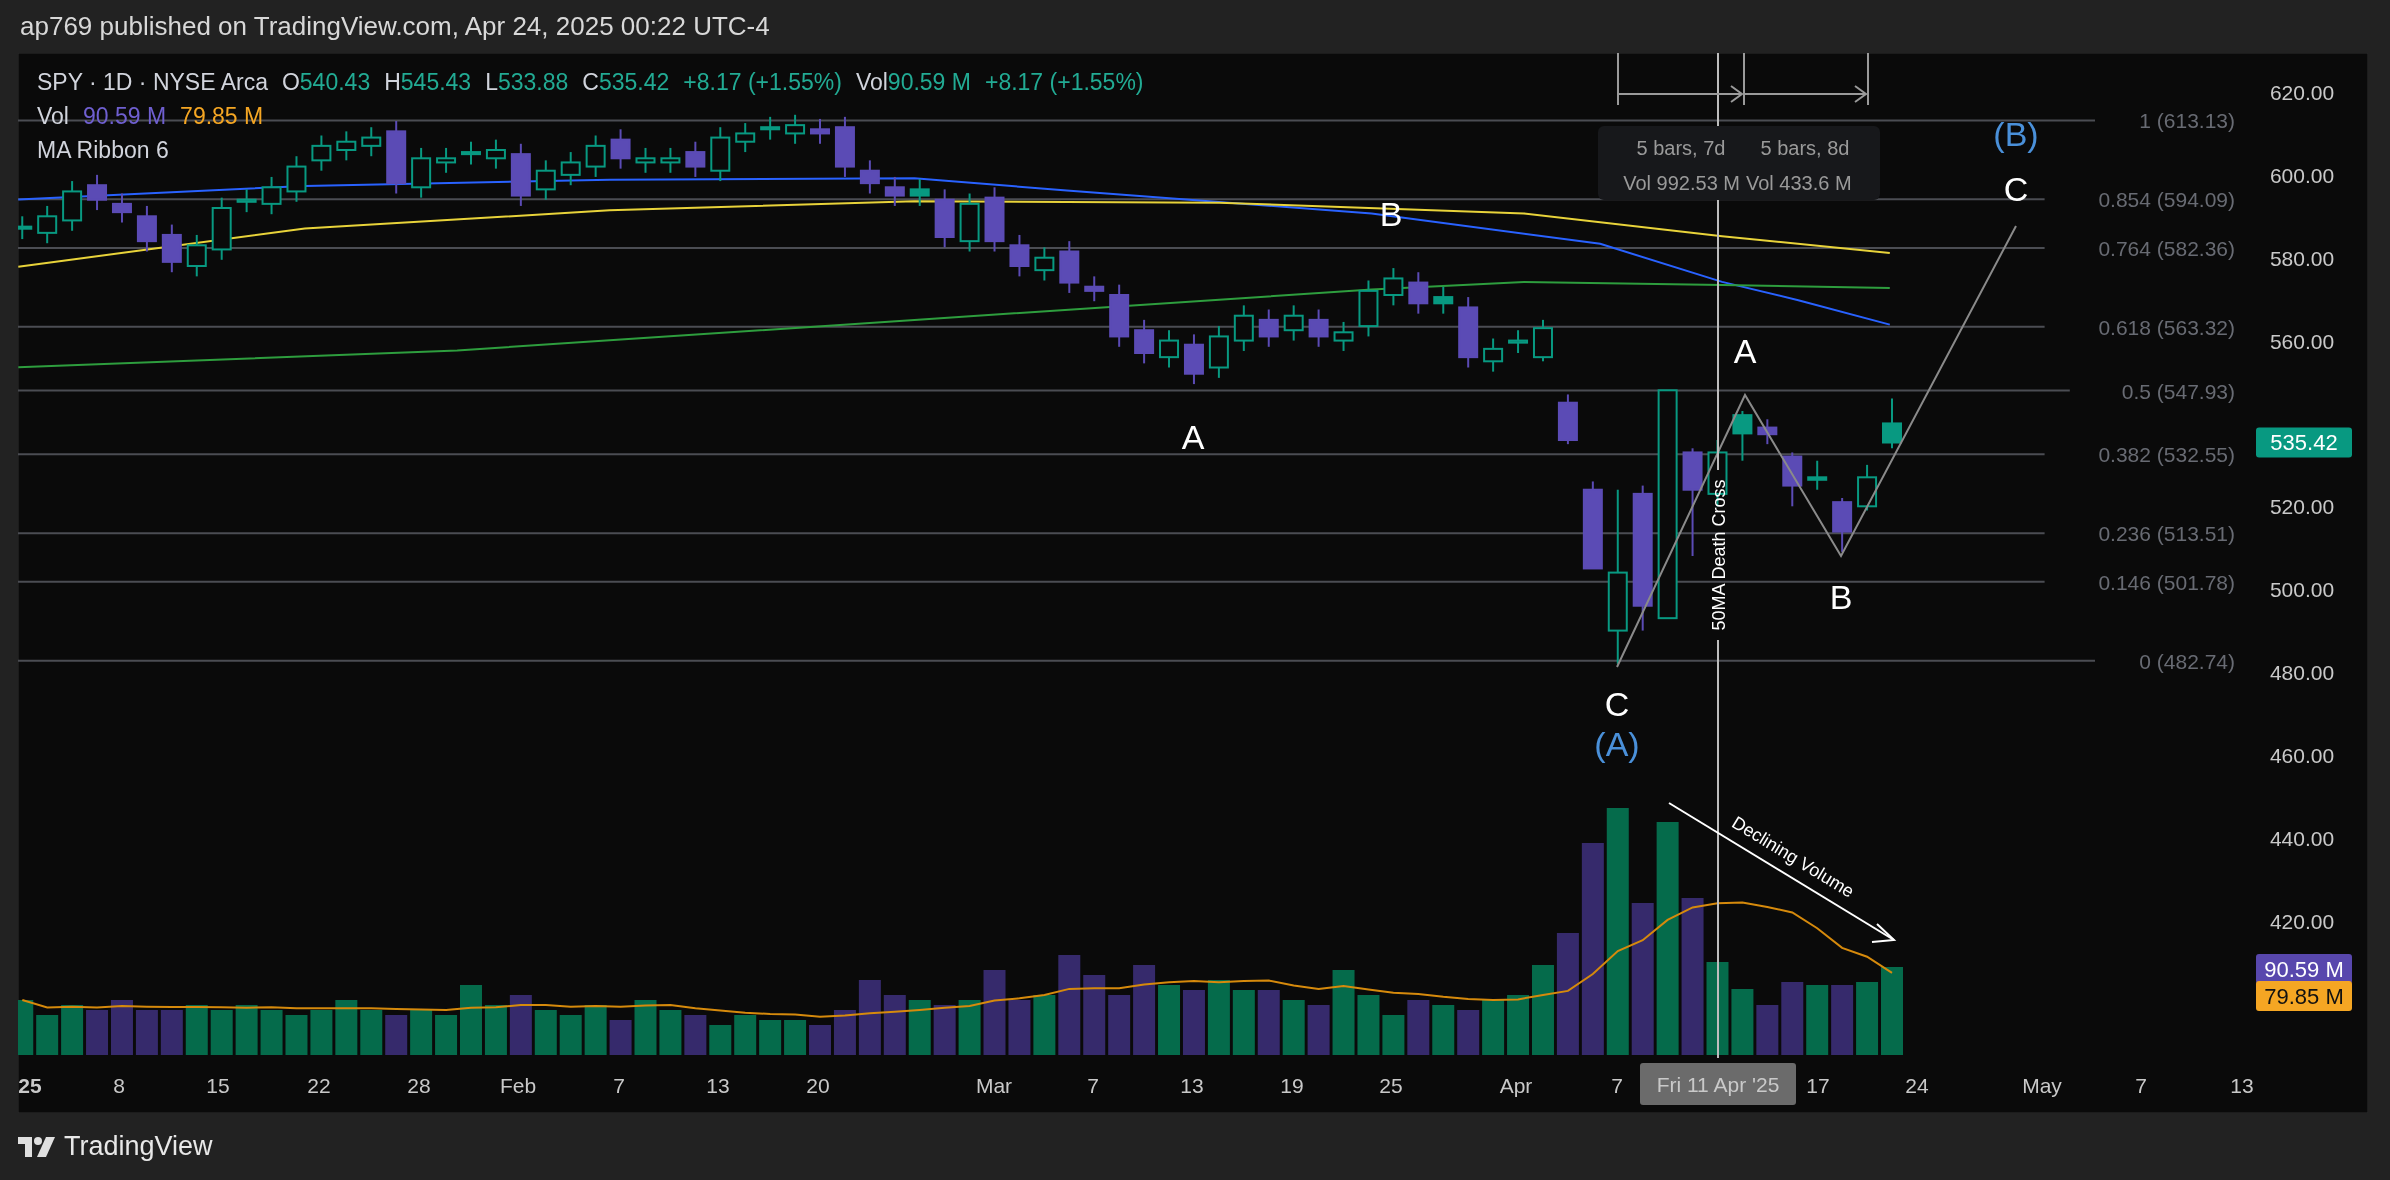 This screenshot has height=1180, width=2390. What do you see at coordinates (1516, 1085) in the screenshot?
I see `time-axis-label: Apr` at bounding box center [1516, 1085].